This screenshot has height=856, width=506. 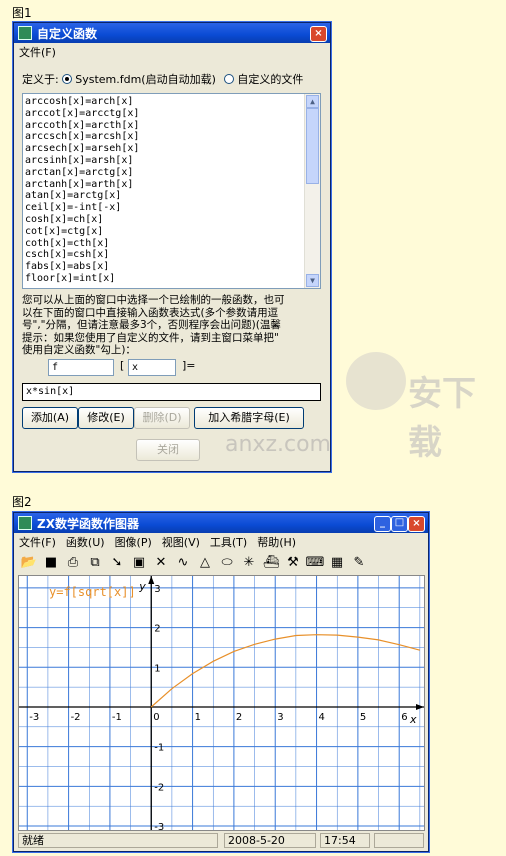 What do you see at coordinates (159, 826) in the screenshot?
I see `y-tick-label: -3` at bounding box center [159, 826].